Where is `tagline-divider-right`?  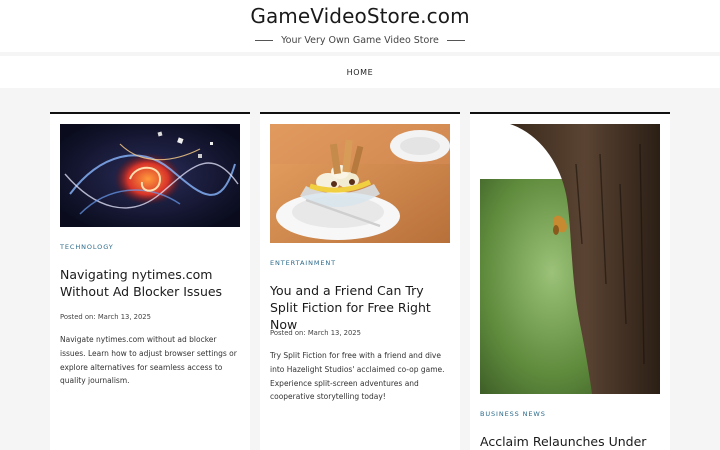
tagline-divider-right is located at coordinates (455, 40).